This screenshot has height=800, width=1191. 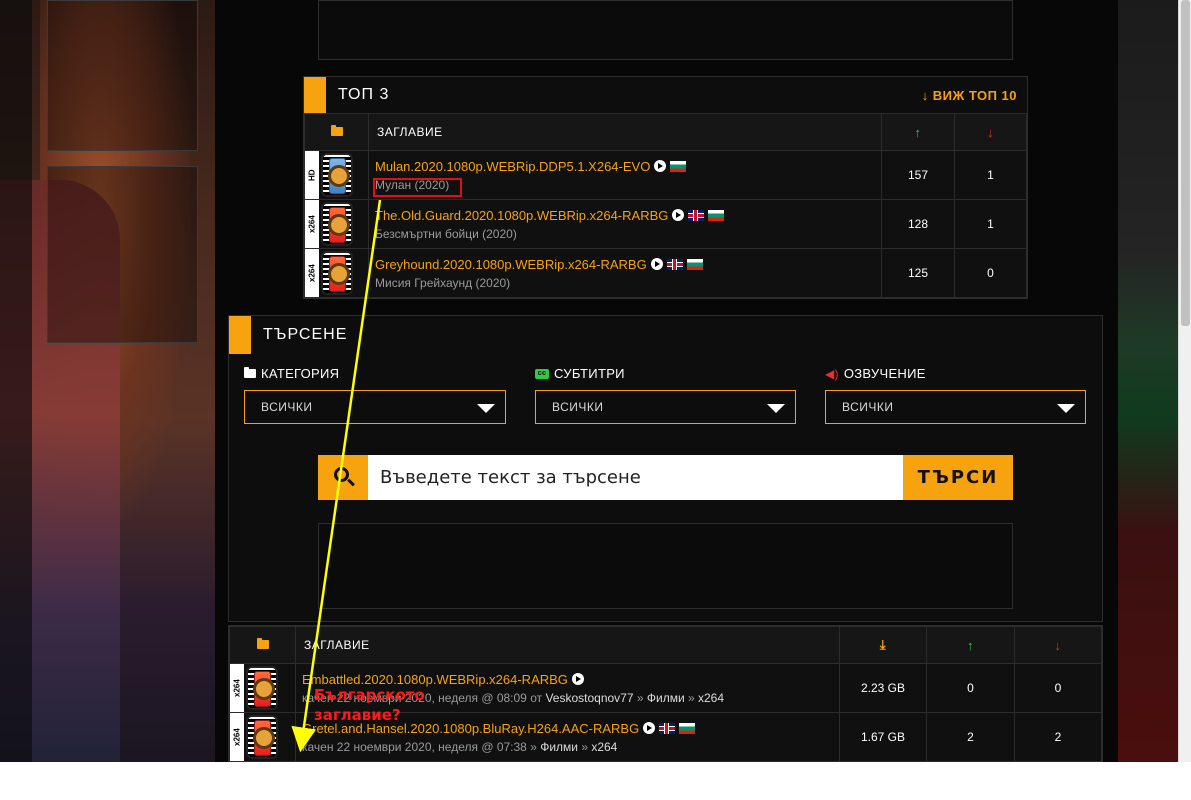 What do you see at coordinates (305, 334) in the screenshot?
I see `search-title: ТЪРСЕНЕ` at bounding box center [305, 334].